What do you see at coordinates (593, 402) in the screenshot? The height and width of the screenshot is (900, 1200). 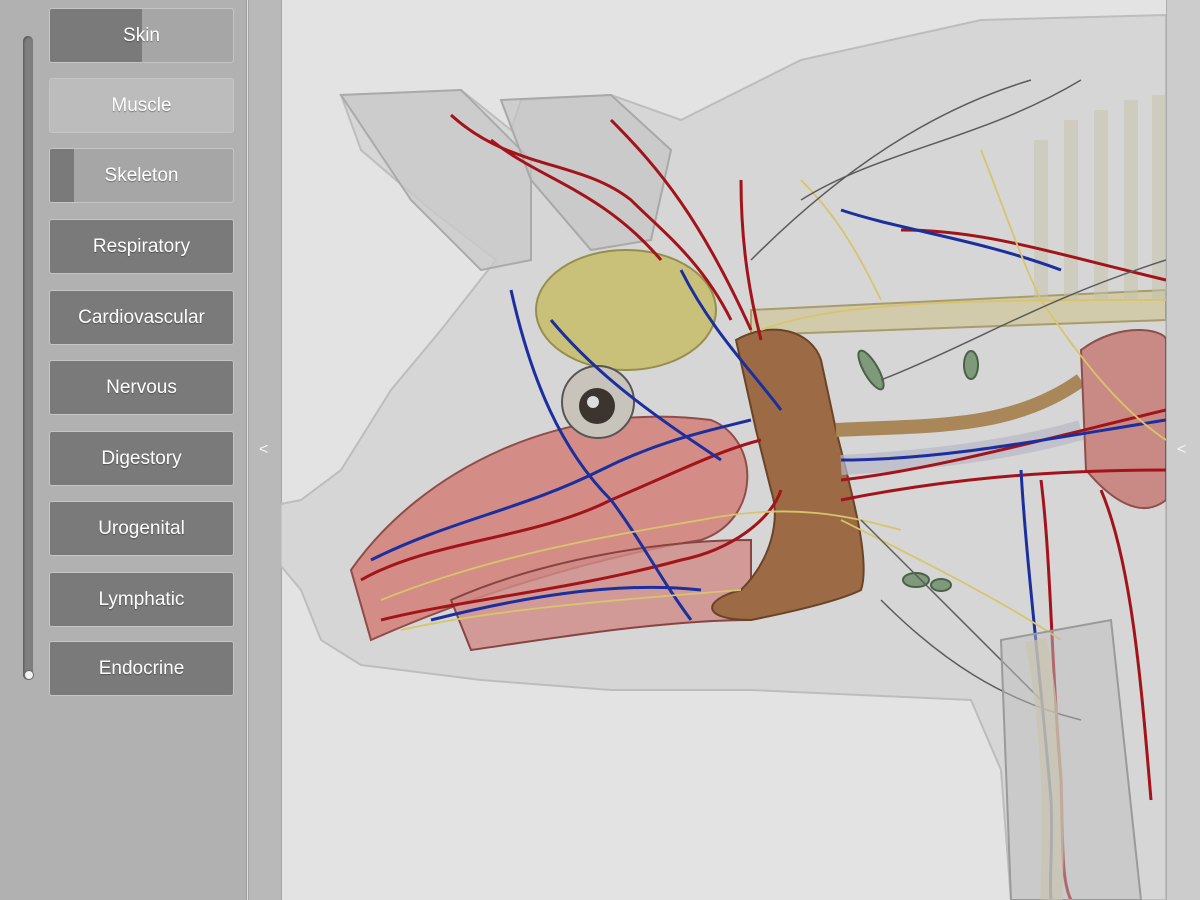 I see `pig-eye-pupil` at bounding box center [593, 402].